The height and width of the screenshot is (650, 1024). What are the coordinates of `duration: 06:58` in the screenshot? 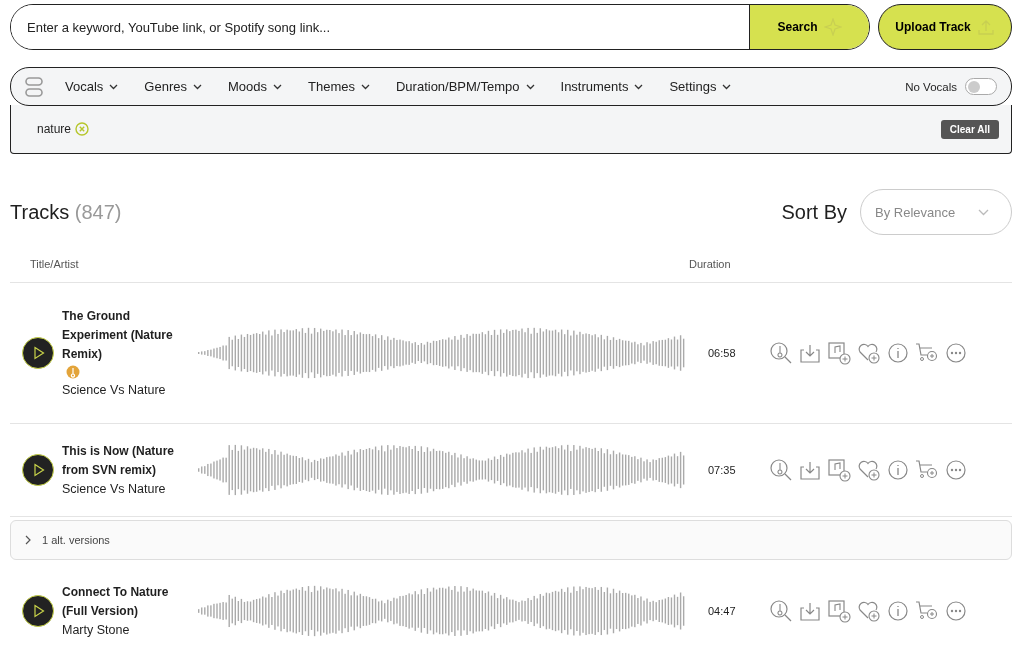 It's located at (722, 353).